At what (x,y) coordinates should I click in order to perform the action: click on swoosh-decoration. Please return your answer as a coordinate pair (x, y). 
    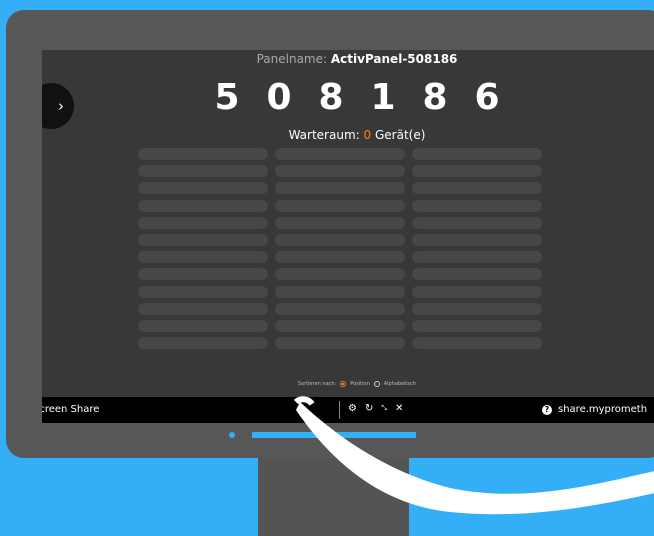
    Looking at the image, I should click on (473, 455).